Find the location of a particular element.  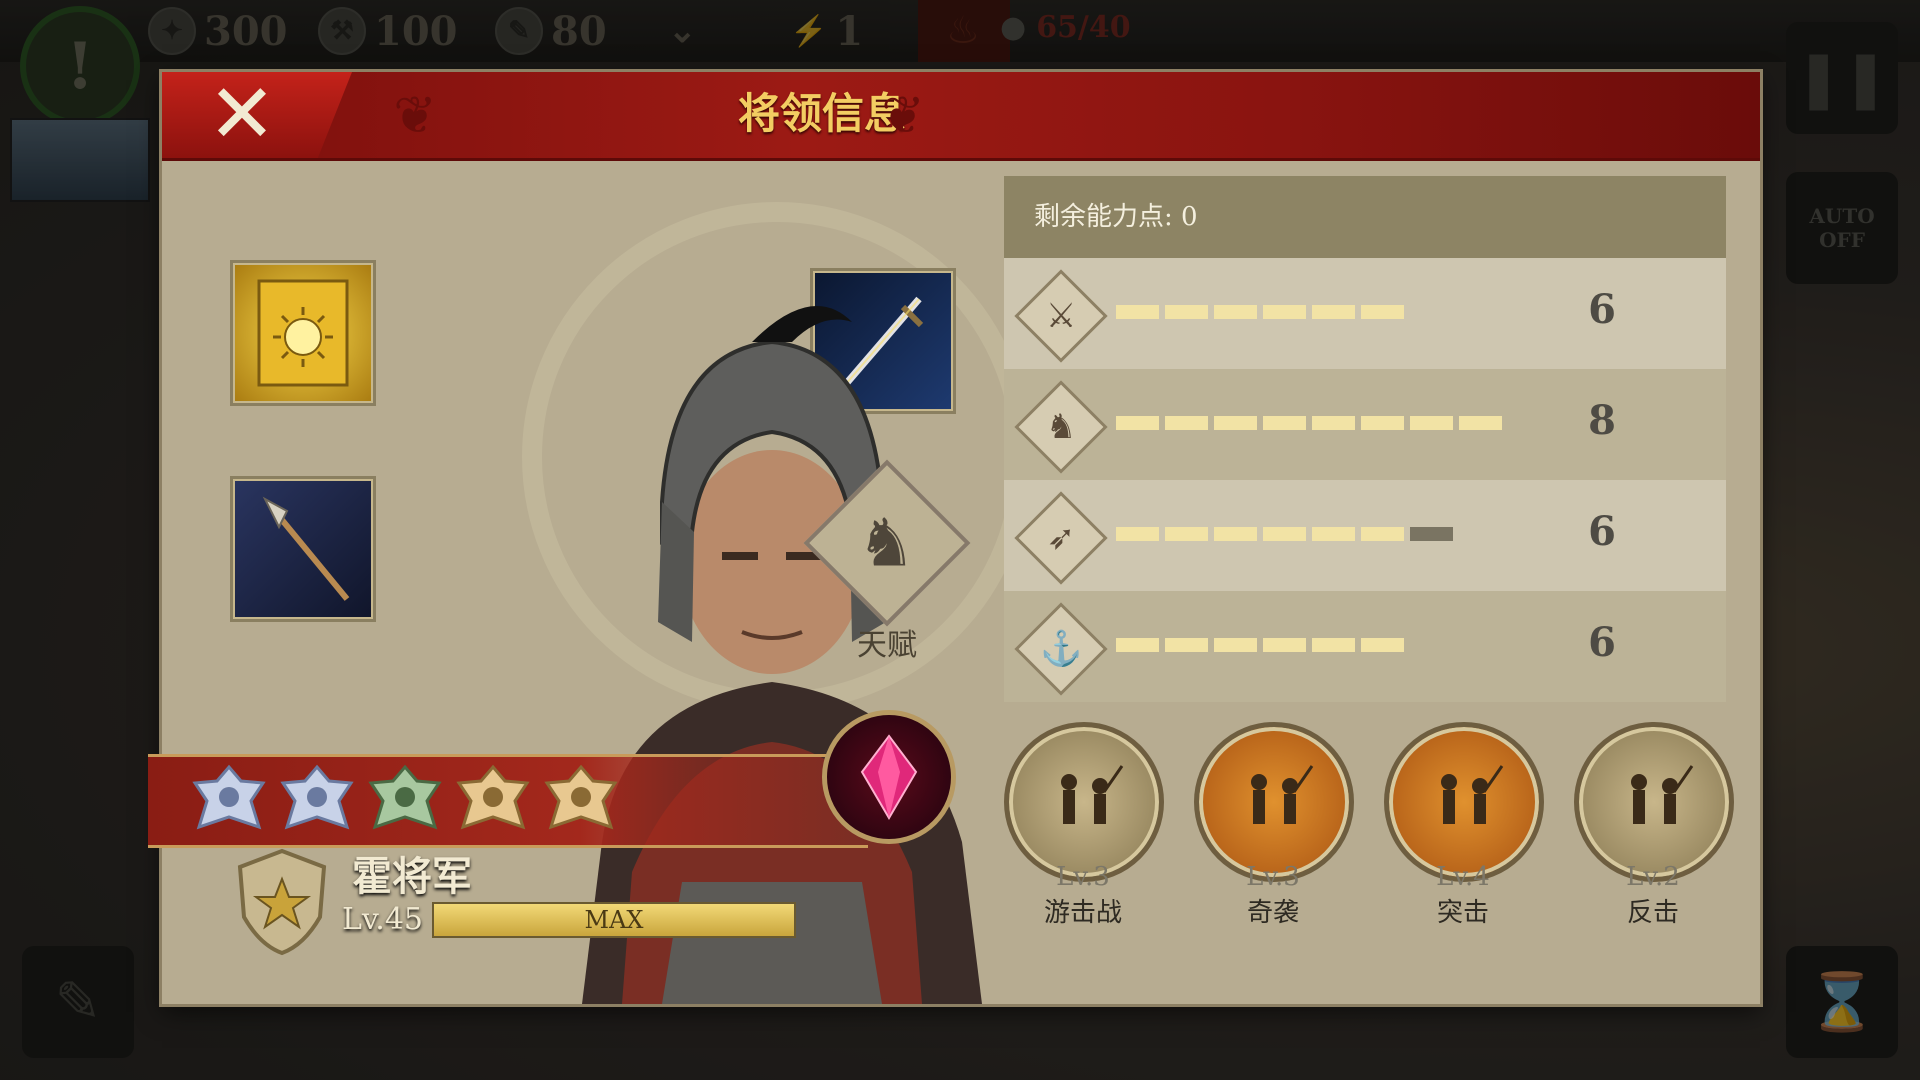

bow-icon: ➶ is located at coordinates (1061, 538).